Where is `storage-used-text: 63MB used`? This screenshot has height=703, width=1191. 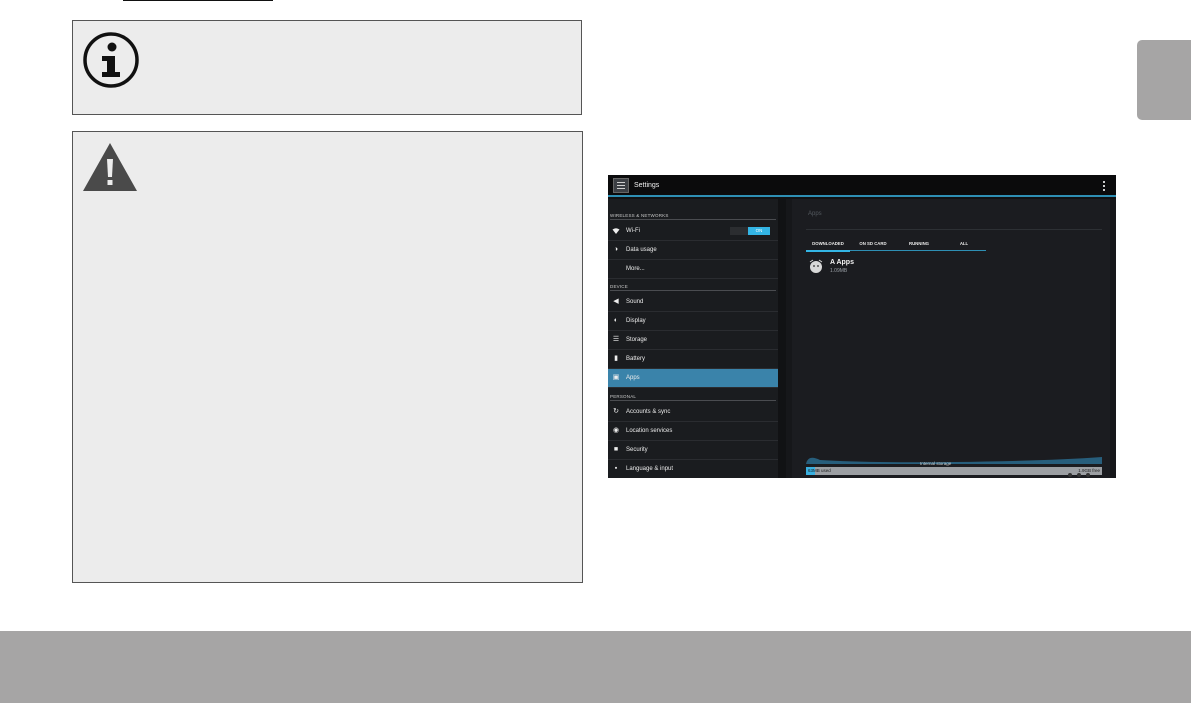
storage-used-text: 63MB used is located at coordinates (819, 470).